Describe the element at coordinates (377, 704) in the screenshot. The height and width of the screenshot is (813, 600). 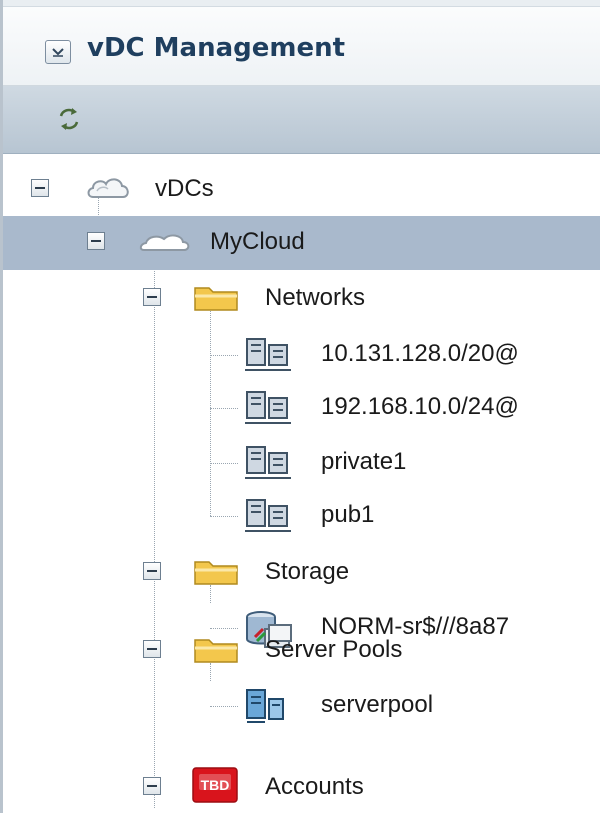
I see `tree-node-label: serverpool` at that location.